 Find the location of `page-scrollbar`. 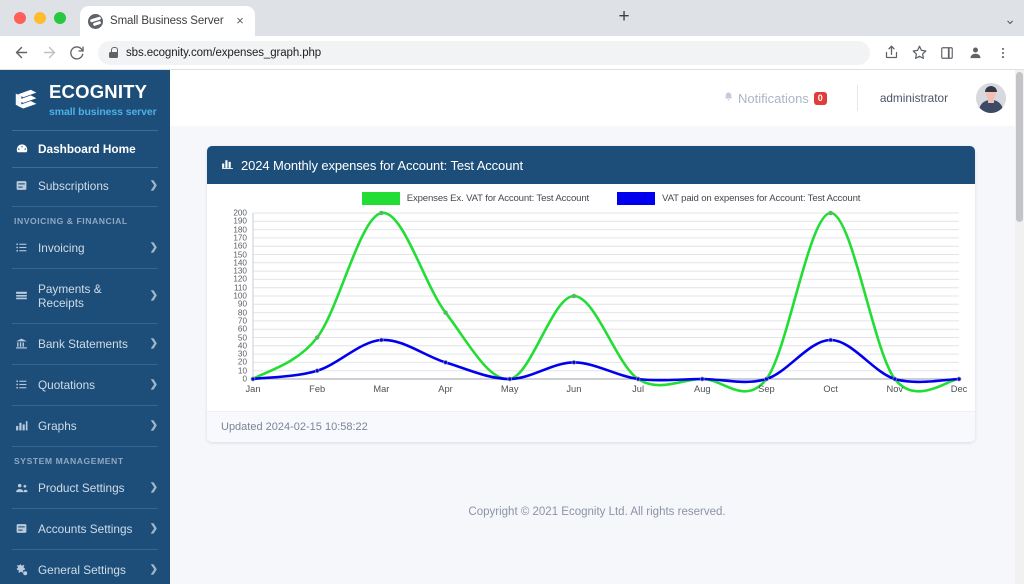

page-scrollbar is located at coordinates (1019, 327).